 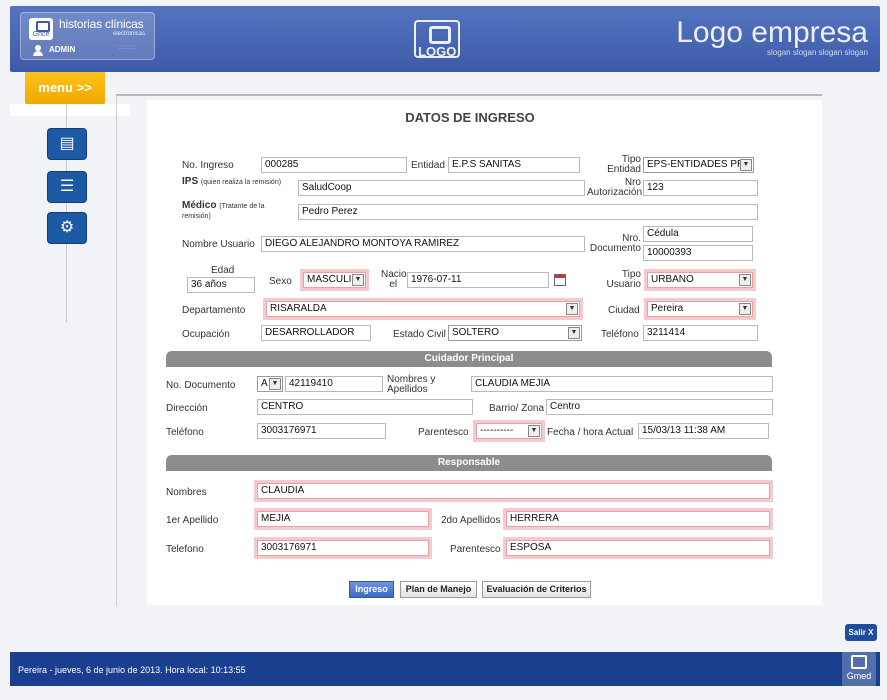 What do you see at coordinates (700, 333) in the screenshot?
I see `telefono-field: 3211414` at bounding box center [700, 333].